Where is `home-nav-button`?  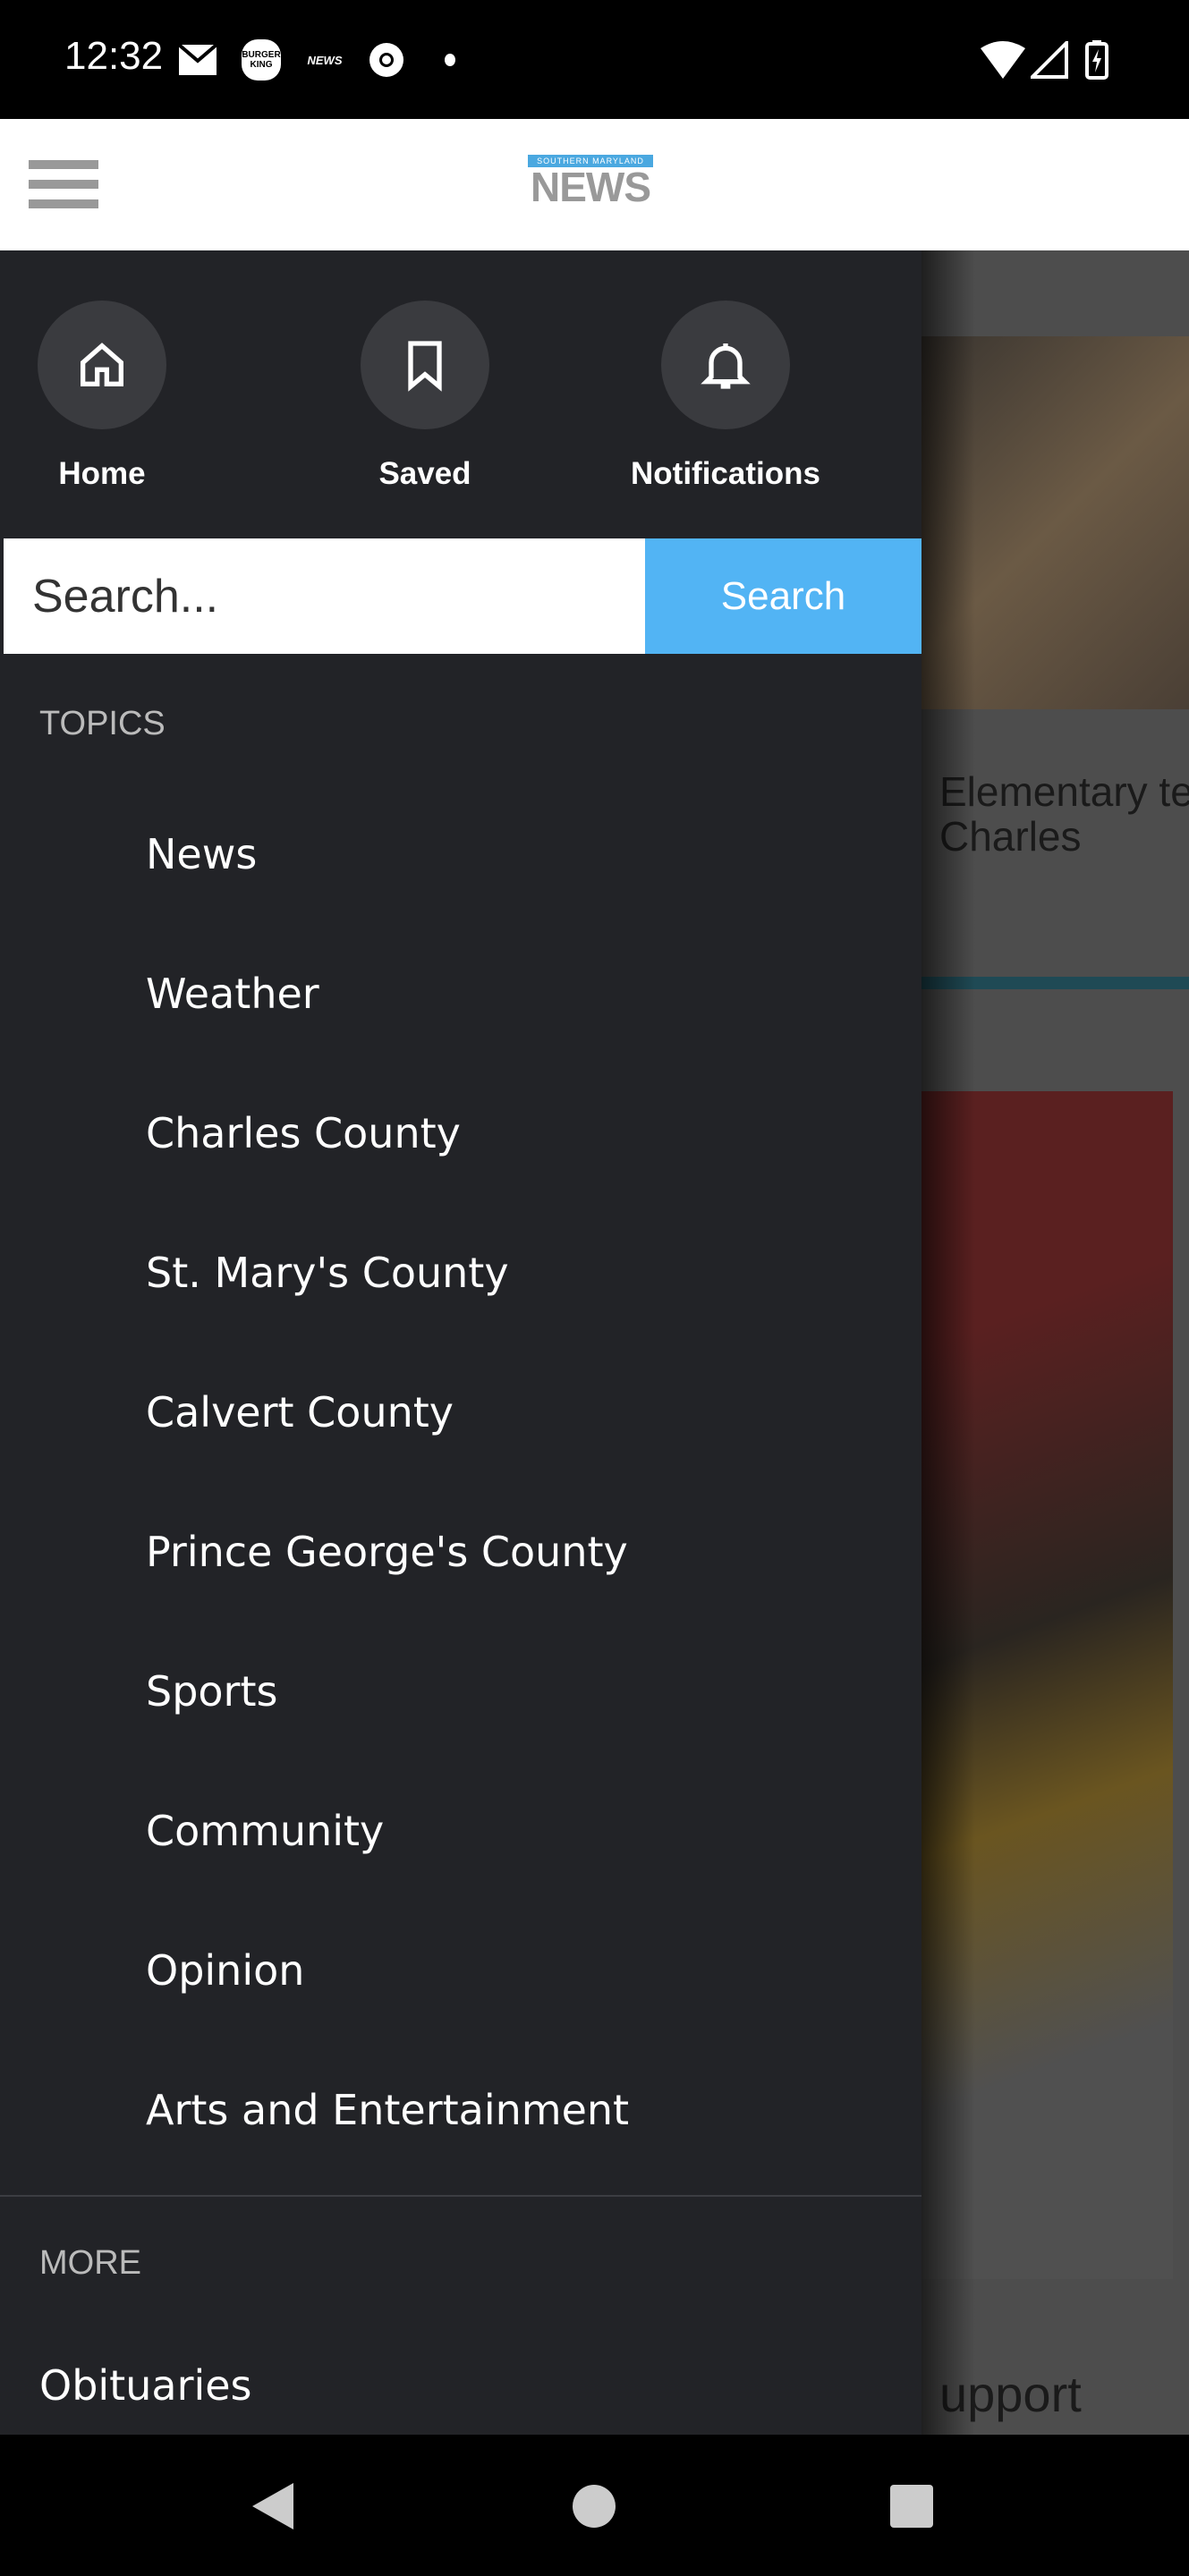
home-nav-button is located at coordinates (594, 2506).